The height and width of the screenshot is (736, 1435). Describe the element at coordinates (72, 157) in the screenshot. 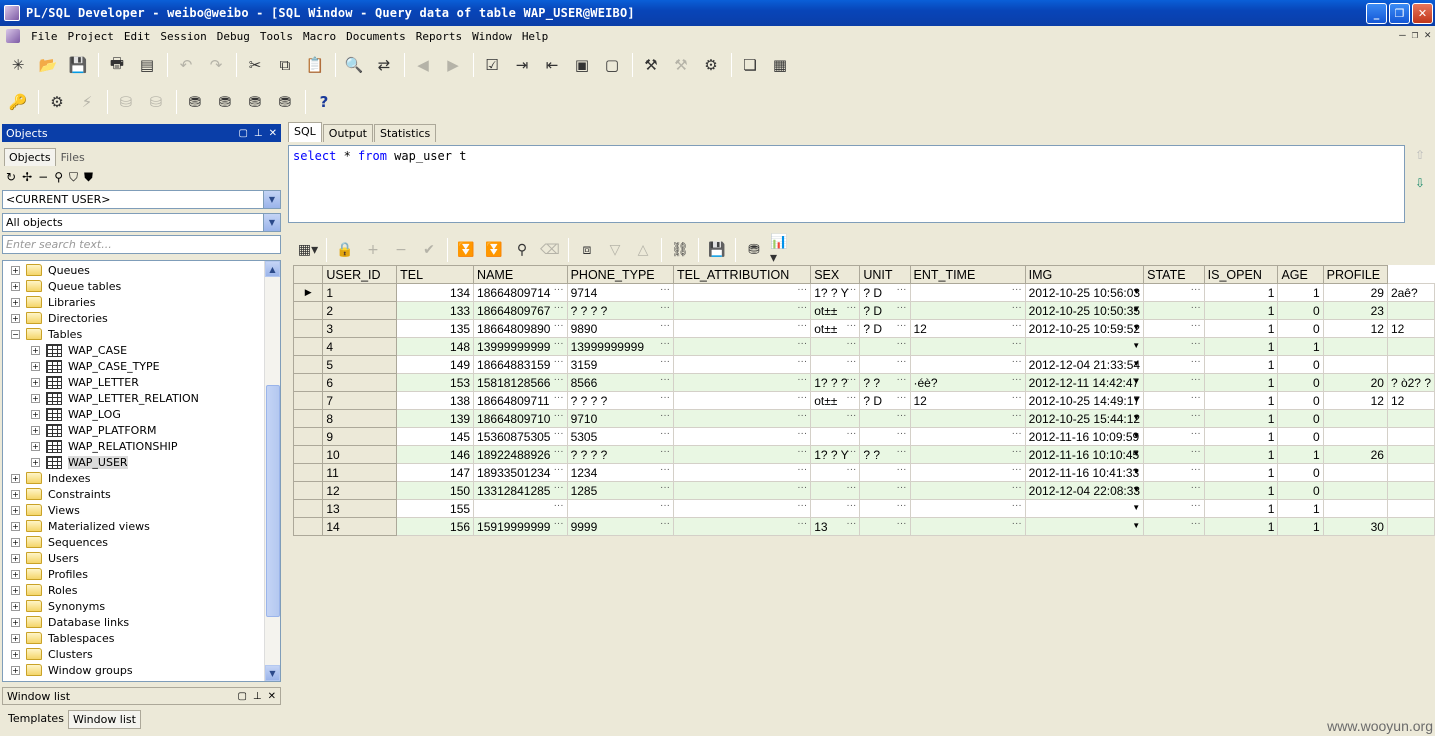

I see `tab-files: Files` at that location.